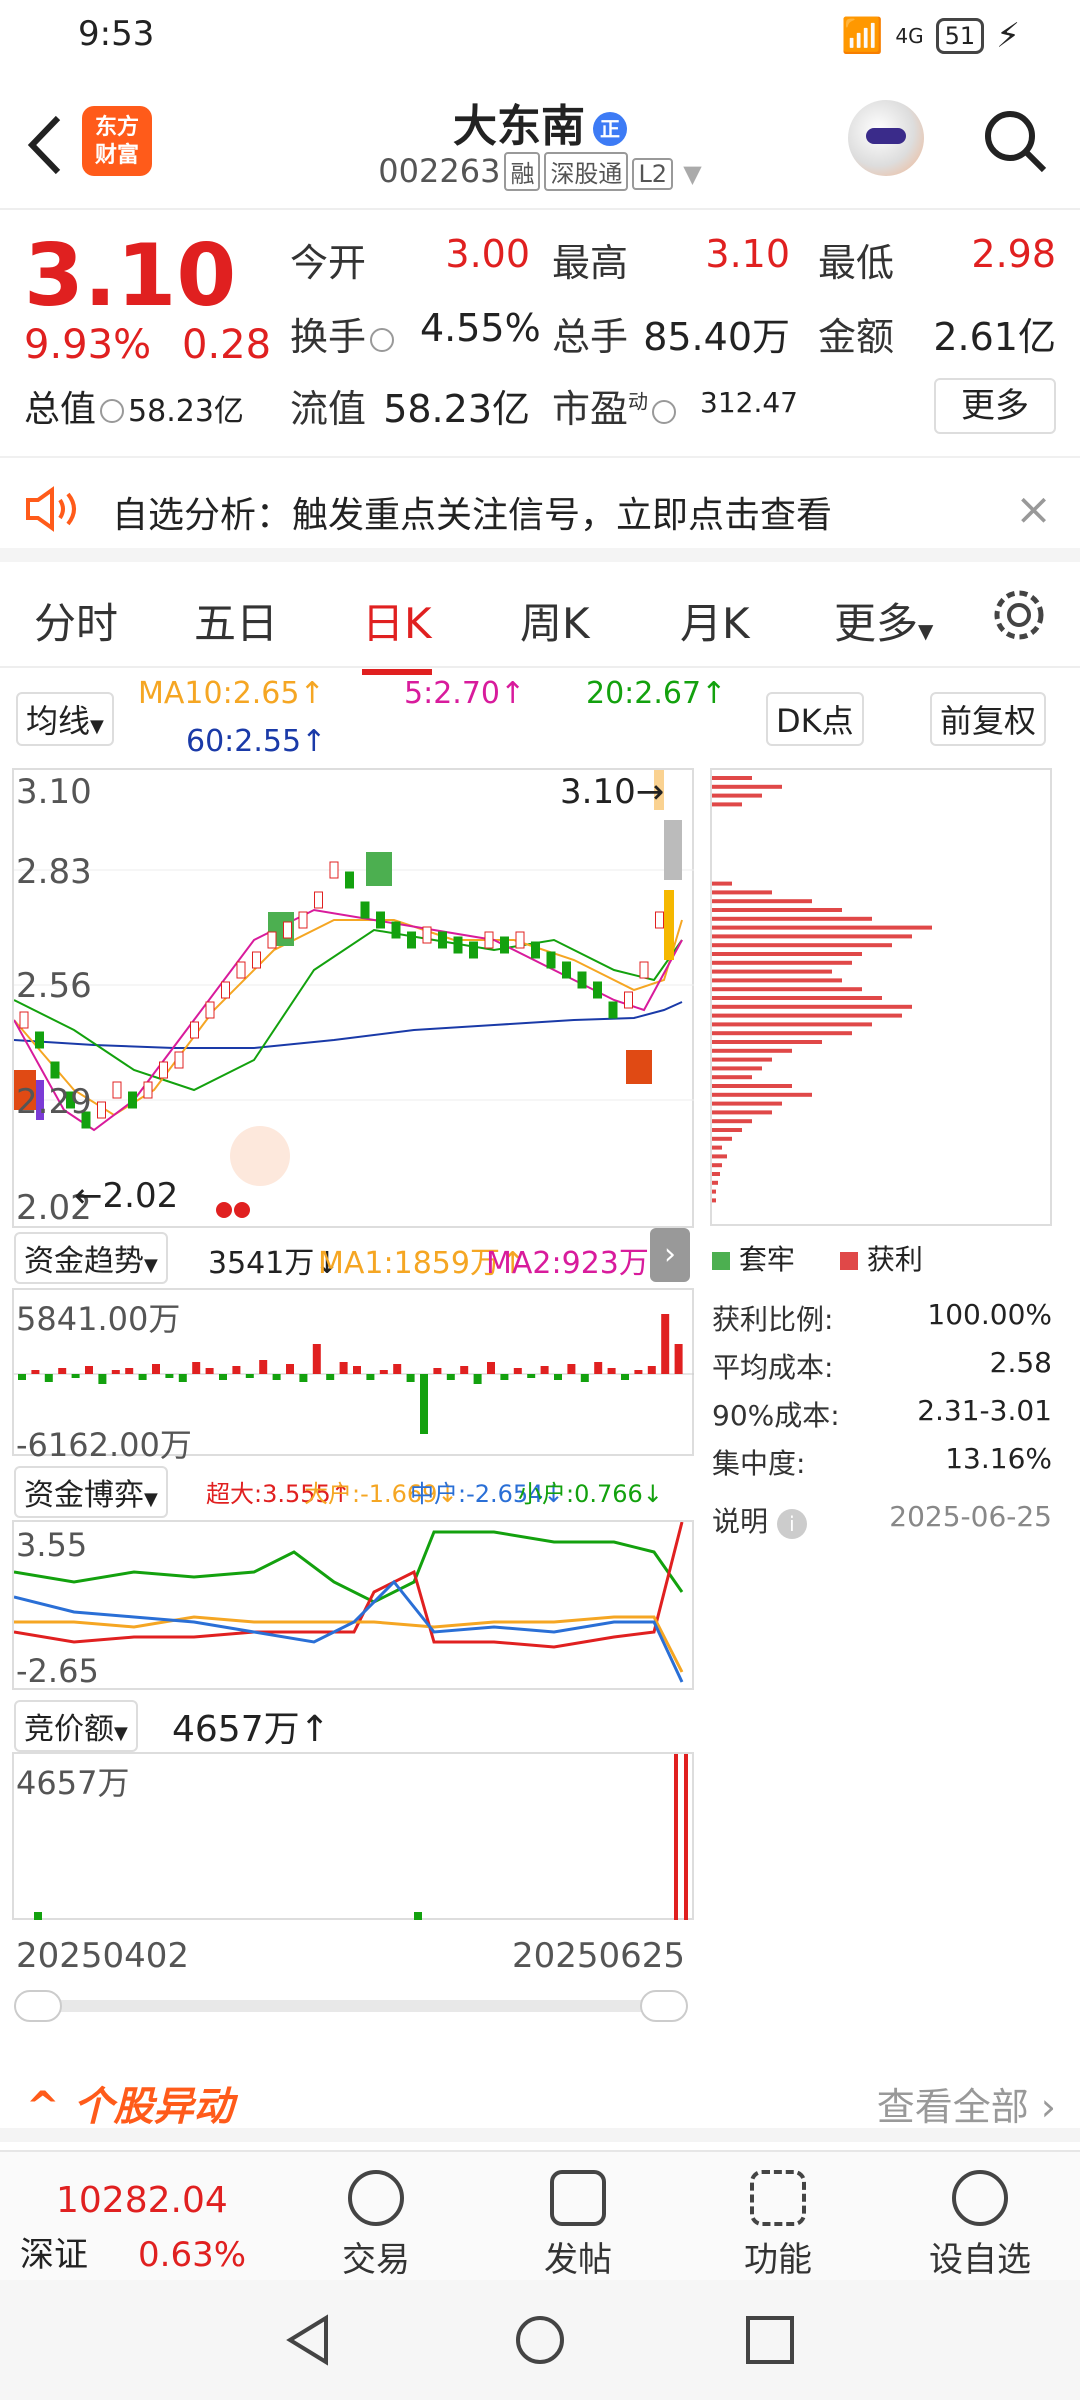 This screenshot has width=1080, height=2400. What do you see at coordinates (540, 2102) in the screenshot?
I see `stock-alerts-section: ^ 个股异动 查看全部 ›` at bounding box center [540, 2102].